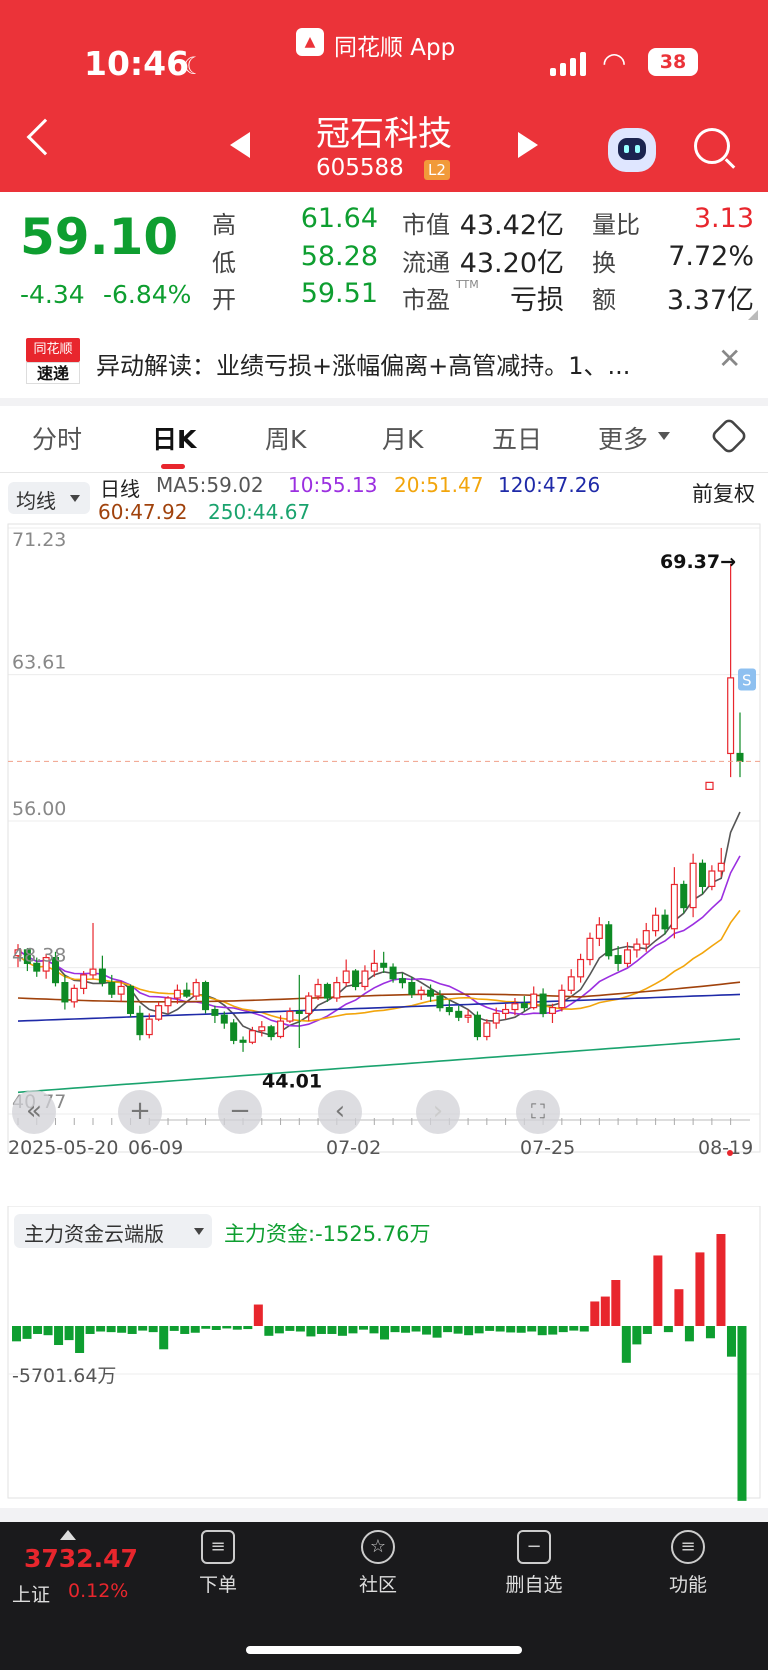 This screenshot has height=1670, width=768. Describe the element at coordinates (534, 1585) in the screenshot. I see `bottom-tab-remove-watchlist-label: 删自选` at that location.